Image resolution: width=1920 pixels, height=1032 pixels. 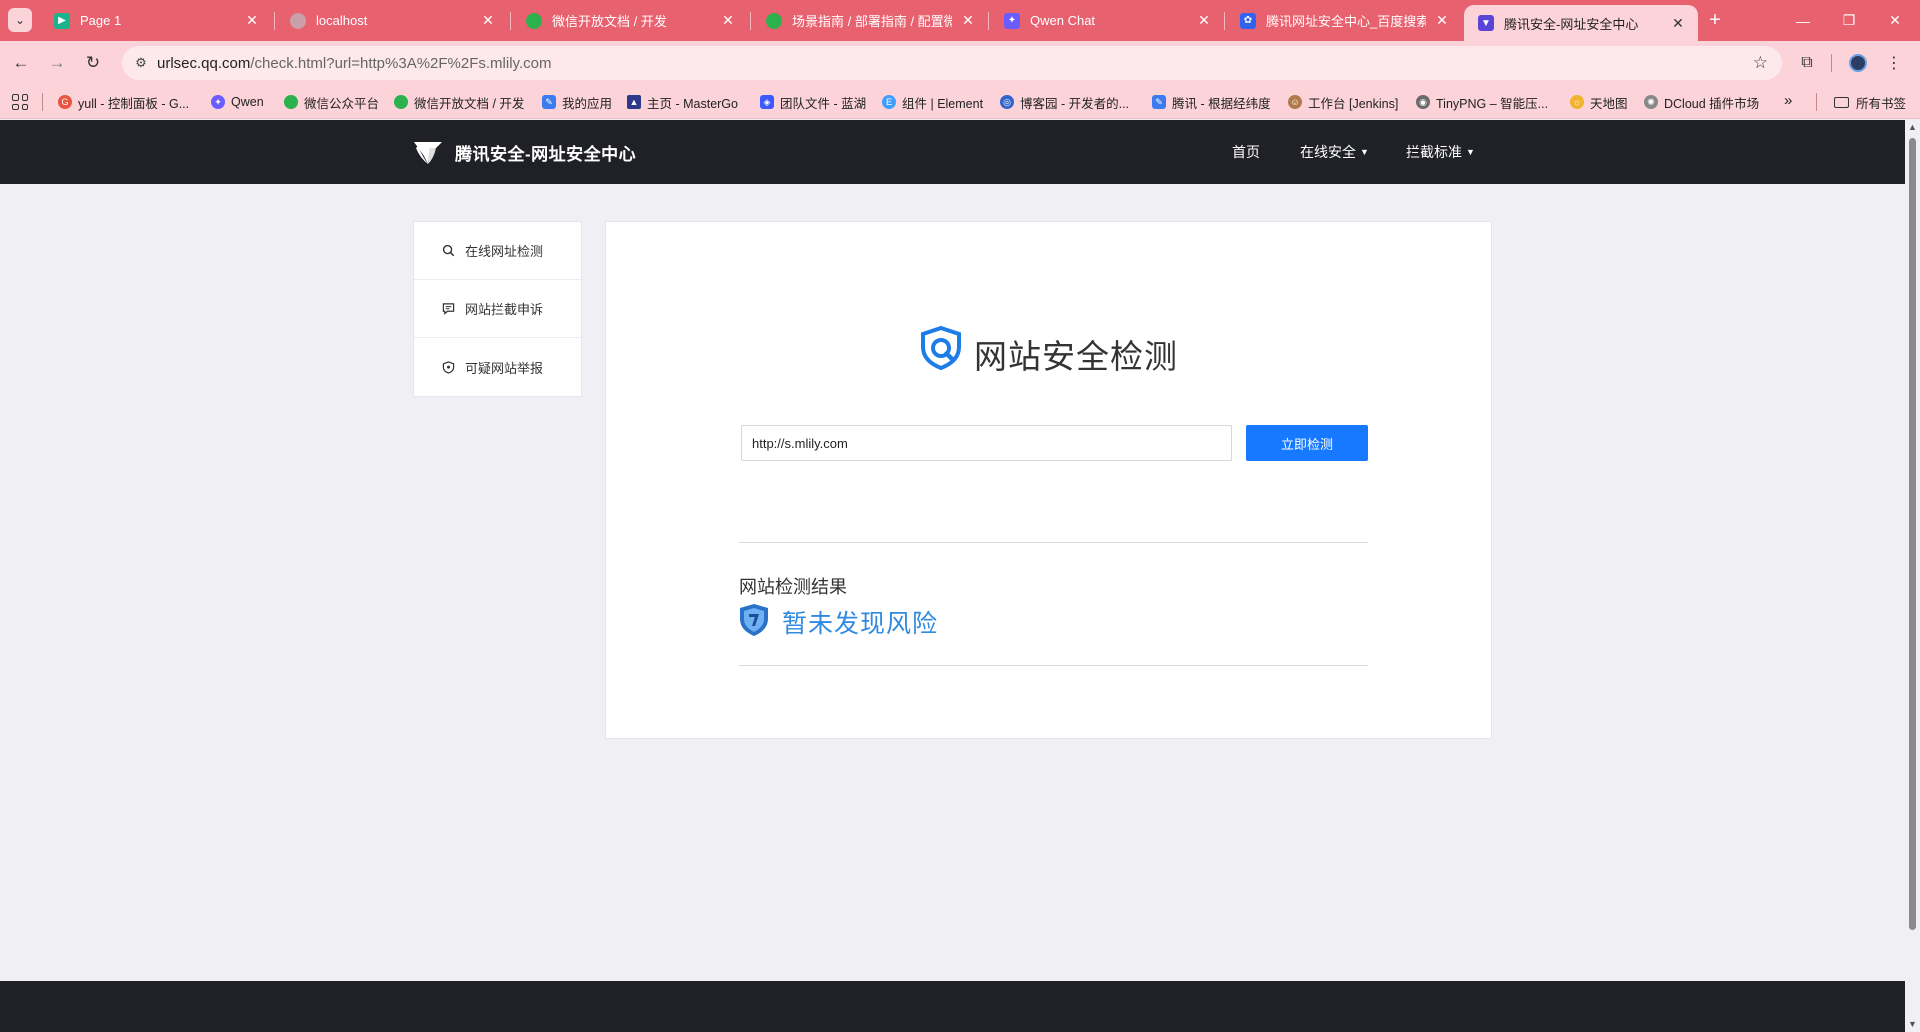 I want to click on browser-tab: 场景指南 / 部署指南 / 配置微信 ✕, so click(x=870, y=20).